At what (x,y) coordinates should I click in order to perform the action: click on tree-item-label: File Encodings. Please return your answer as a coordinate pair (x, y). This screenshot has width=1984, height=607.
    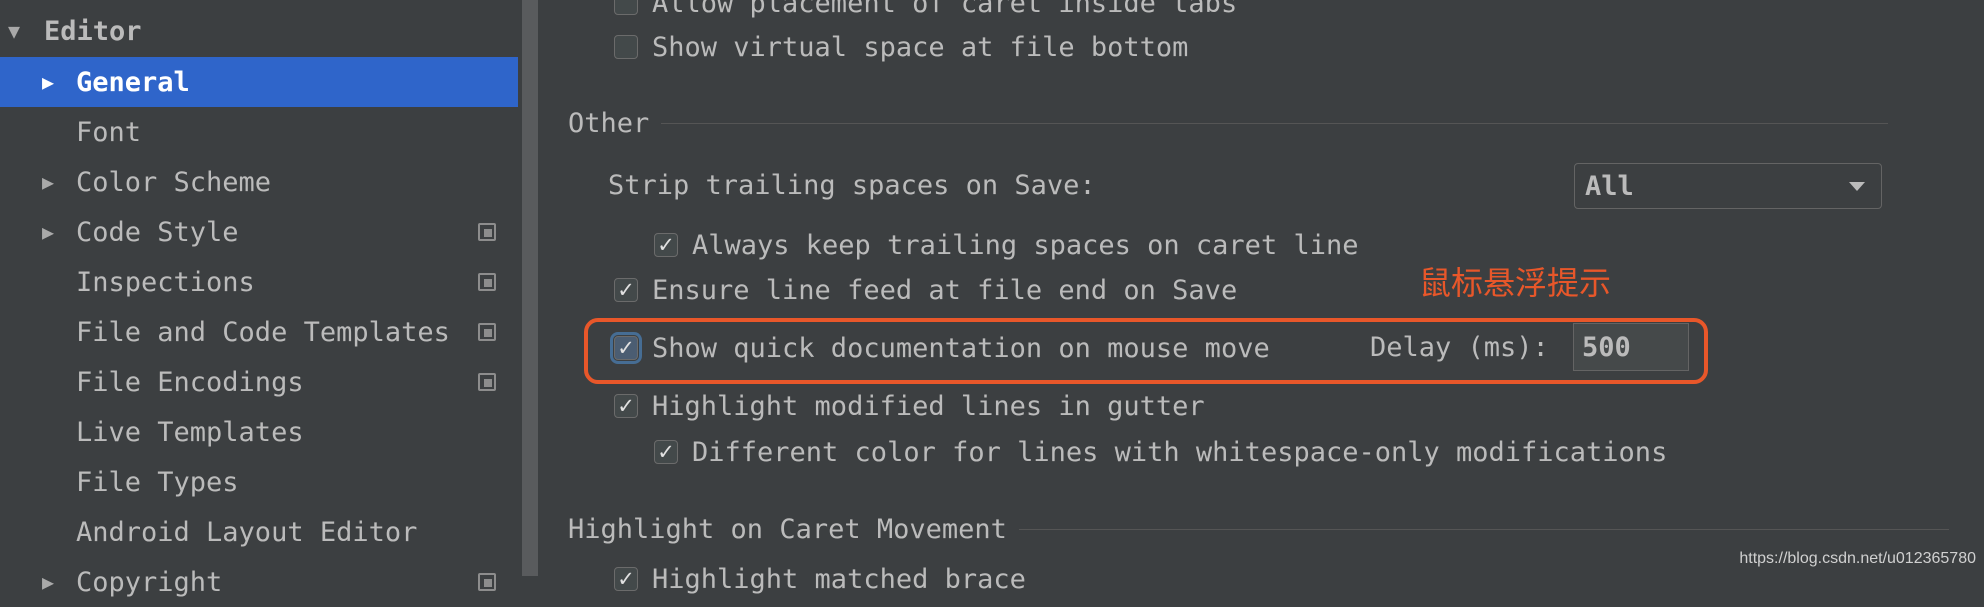
    Looking at the image, I should click on (190, 382).